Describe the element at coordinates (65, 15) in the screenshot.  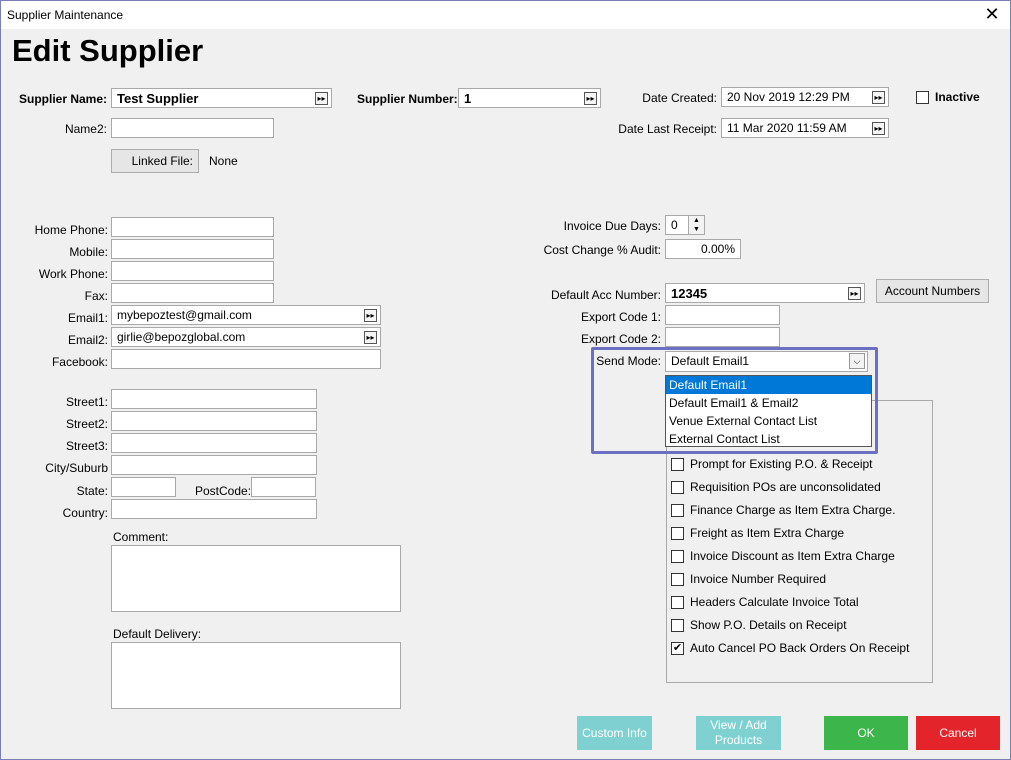
I see `window-title: Supplier Maintenance` at that location.